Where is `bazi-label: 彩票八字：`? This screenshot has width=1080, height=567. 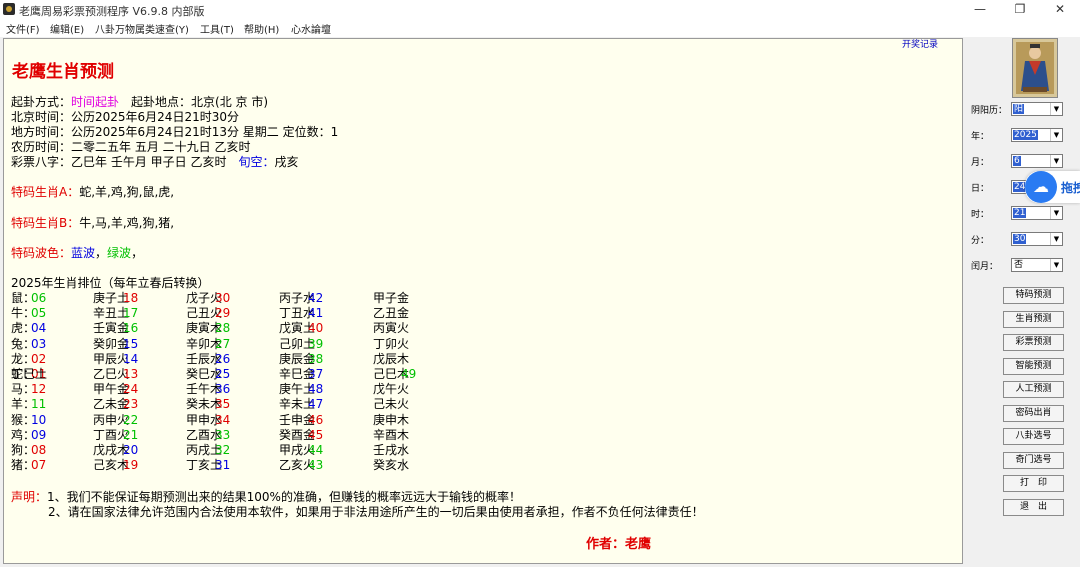 bazi-label: 彩票八字： is located at coordinates (41, 162).